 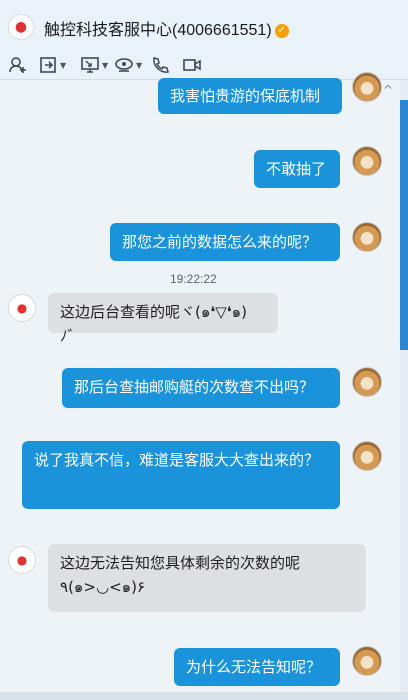 What do you see at coordinates (180, 575) in the screenshot?
I see `message-text: 这边无法告知您具体剩余的次数的呢٩(๑>◡<๑)۶` at bounding box center [180, 575].